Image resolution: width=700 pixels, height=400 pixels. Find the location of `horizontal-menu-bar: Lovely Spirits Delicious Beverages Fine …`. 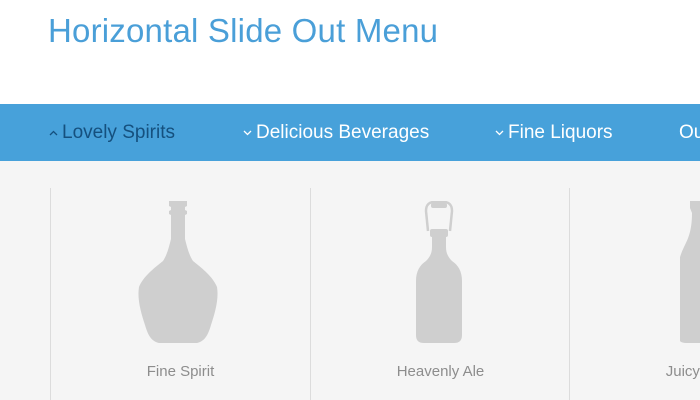

horizontal-menu-bar: Lovely Spirits Delicious Beverages Fine … is located at coordinates (350, 132).